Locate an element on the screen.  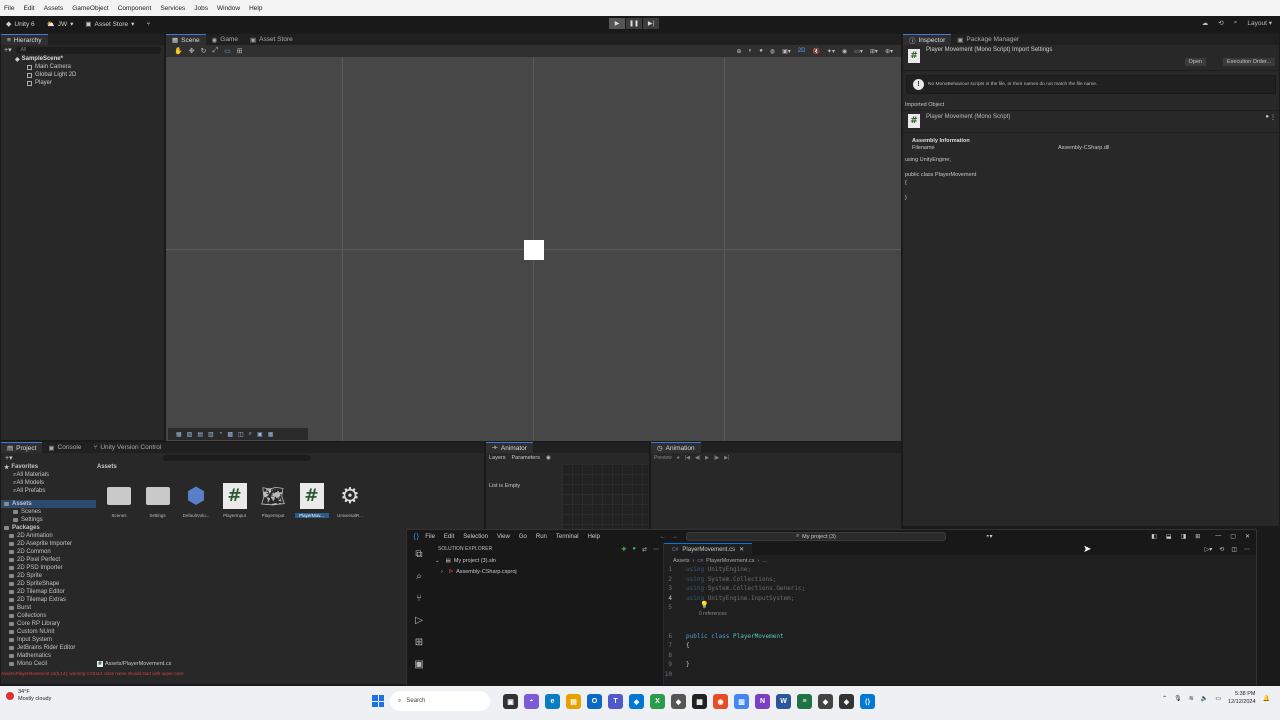
fill-icon: ◫ is located at coordinates (241, 434).